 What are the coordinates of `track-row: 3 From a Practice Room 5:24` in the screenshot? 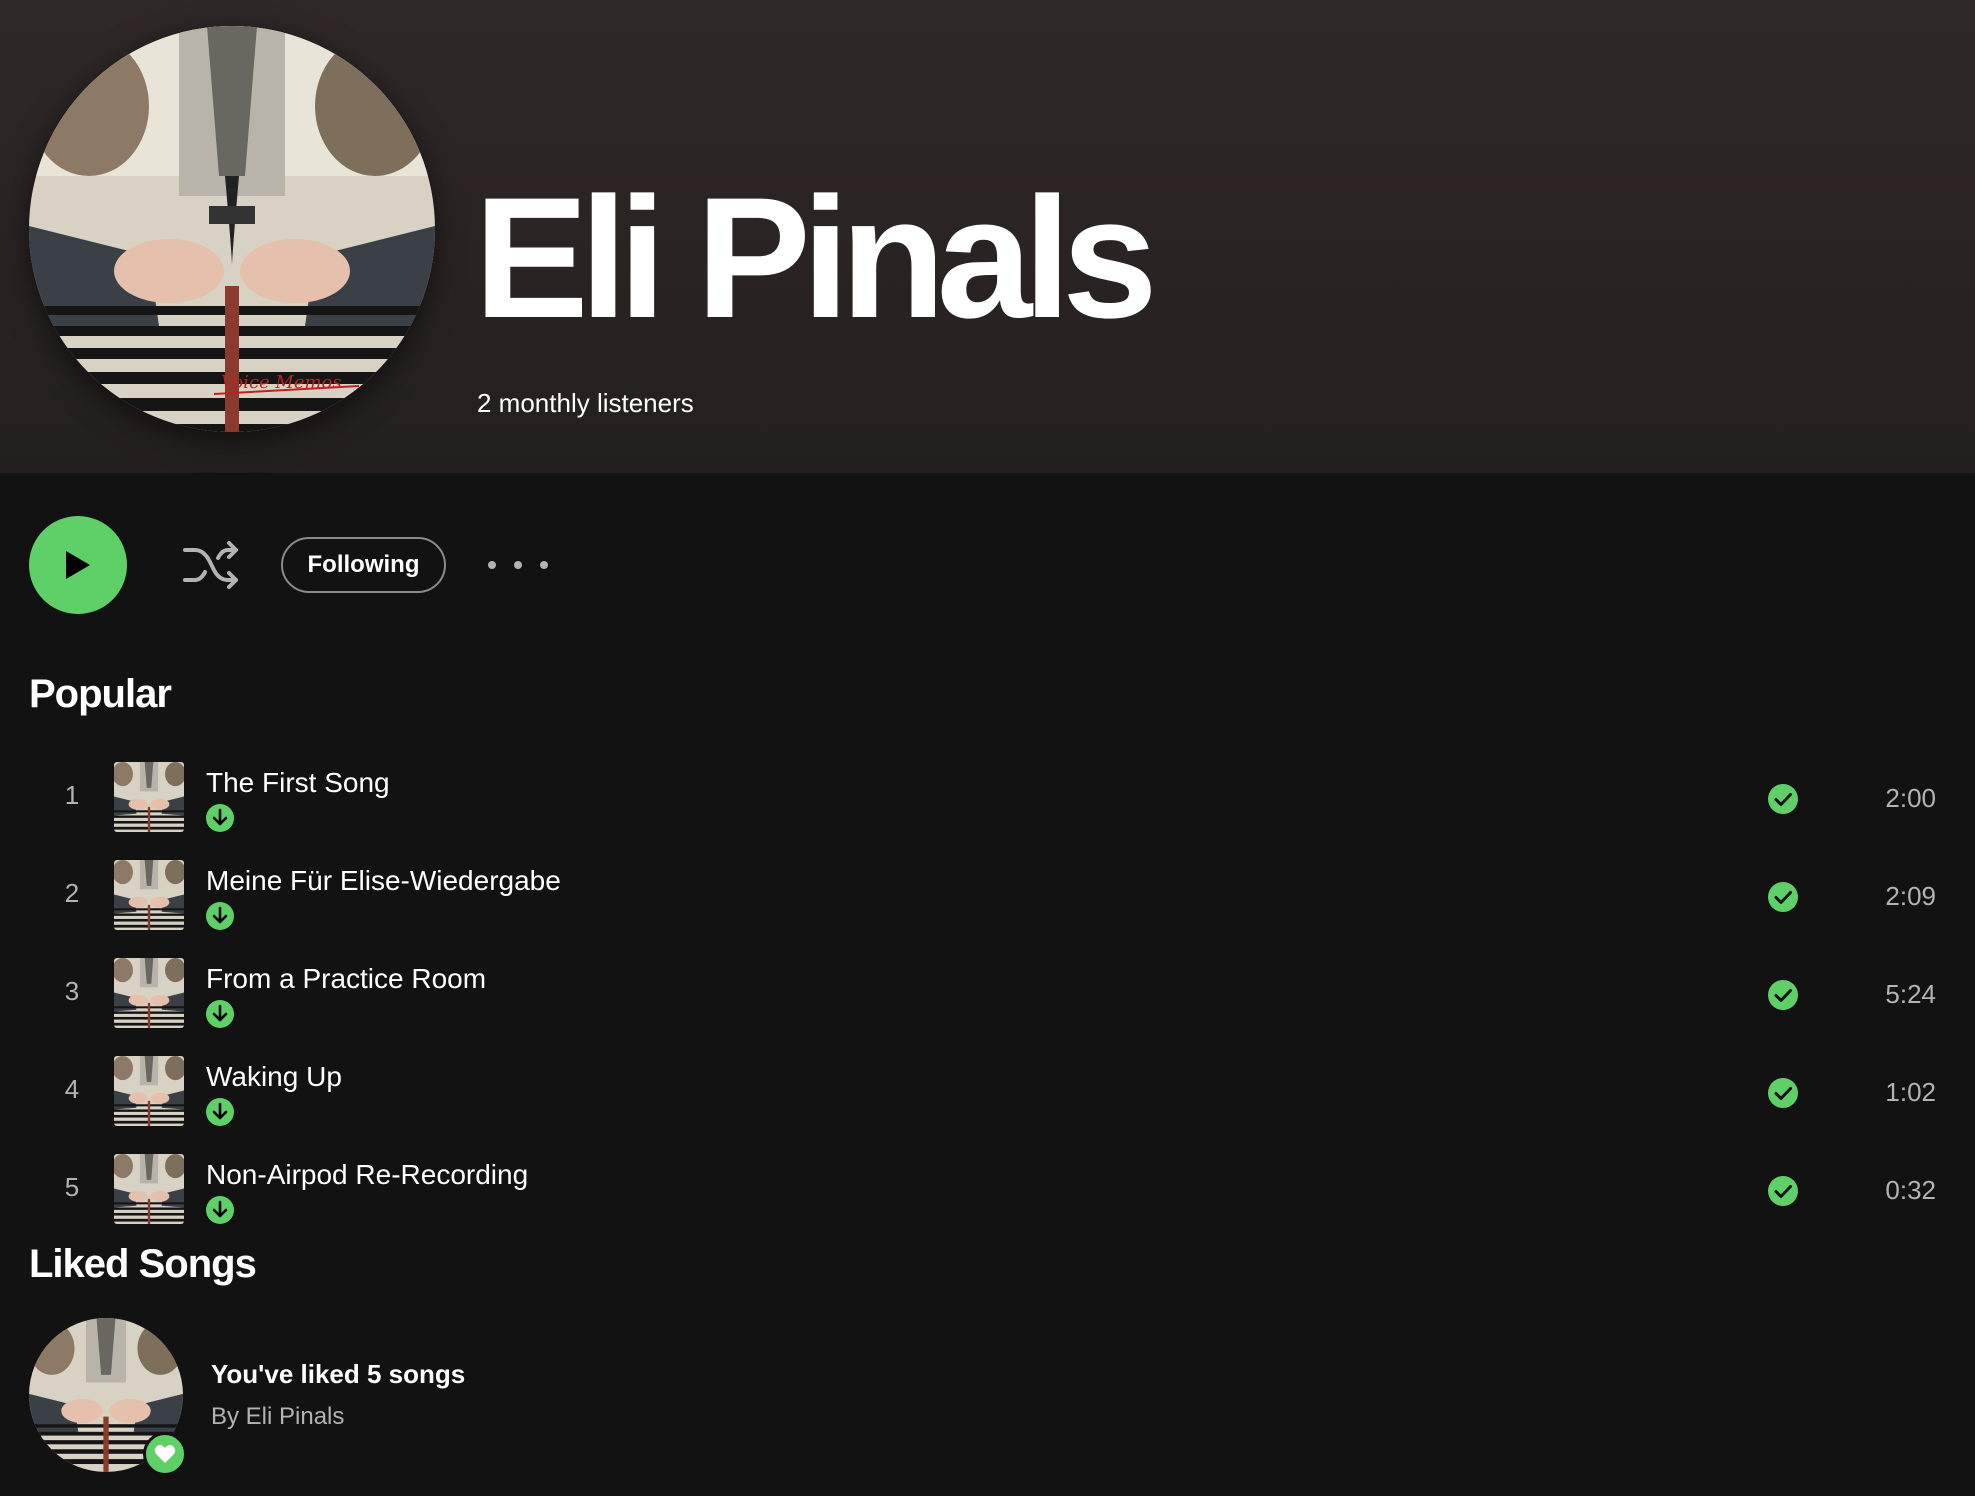 It's located at (989, 995).